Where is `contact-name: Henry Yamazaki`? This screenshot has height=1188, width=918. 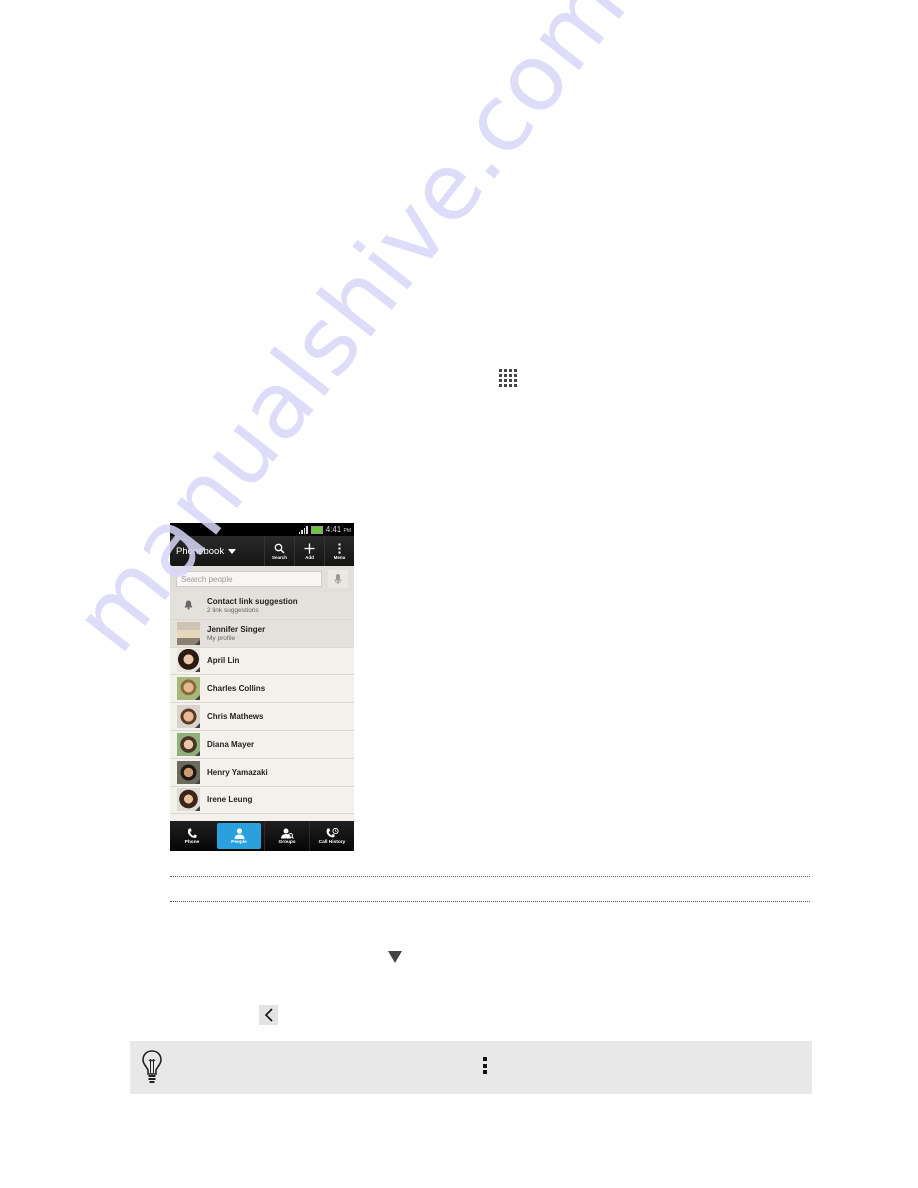 contact-name: Henry Yamazaki is located at coordinates (237, 772).